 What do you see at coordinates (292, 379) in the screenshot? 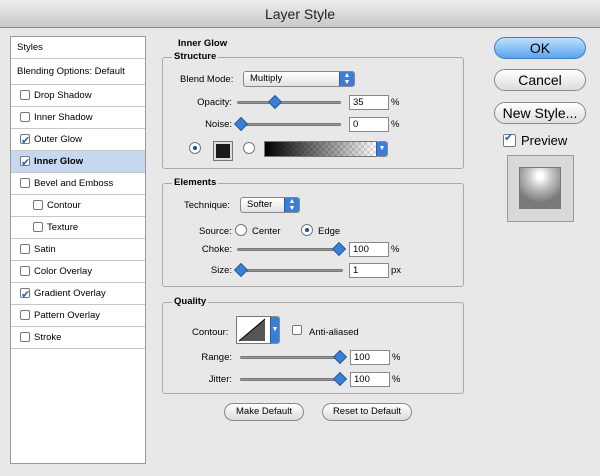
I see `jitter-slider` at bounding box center [292, 379].